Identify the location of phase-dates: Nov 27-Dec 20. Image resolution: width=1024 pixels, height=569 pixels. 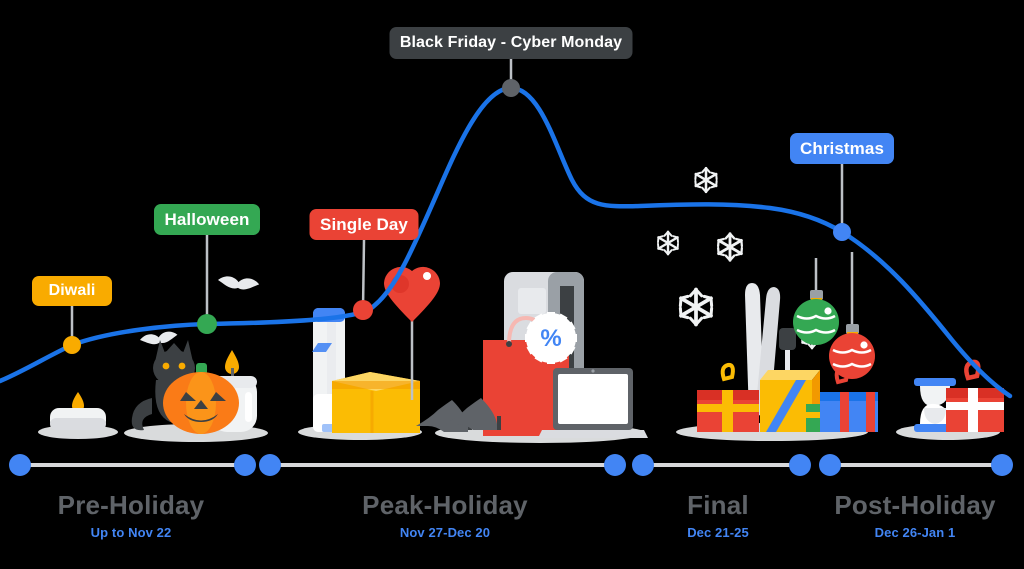
(445, 533).